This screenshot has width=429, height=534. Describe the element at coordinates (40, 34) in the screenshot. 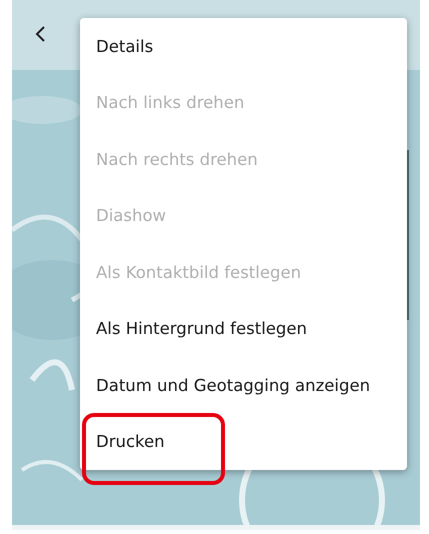

I see `back-icon` at that location.